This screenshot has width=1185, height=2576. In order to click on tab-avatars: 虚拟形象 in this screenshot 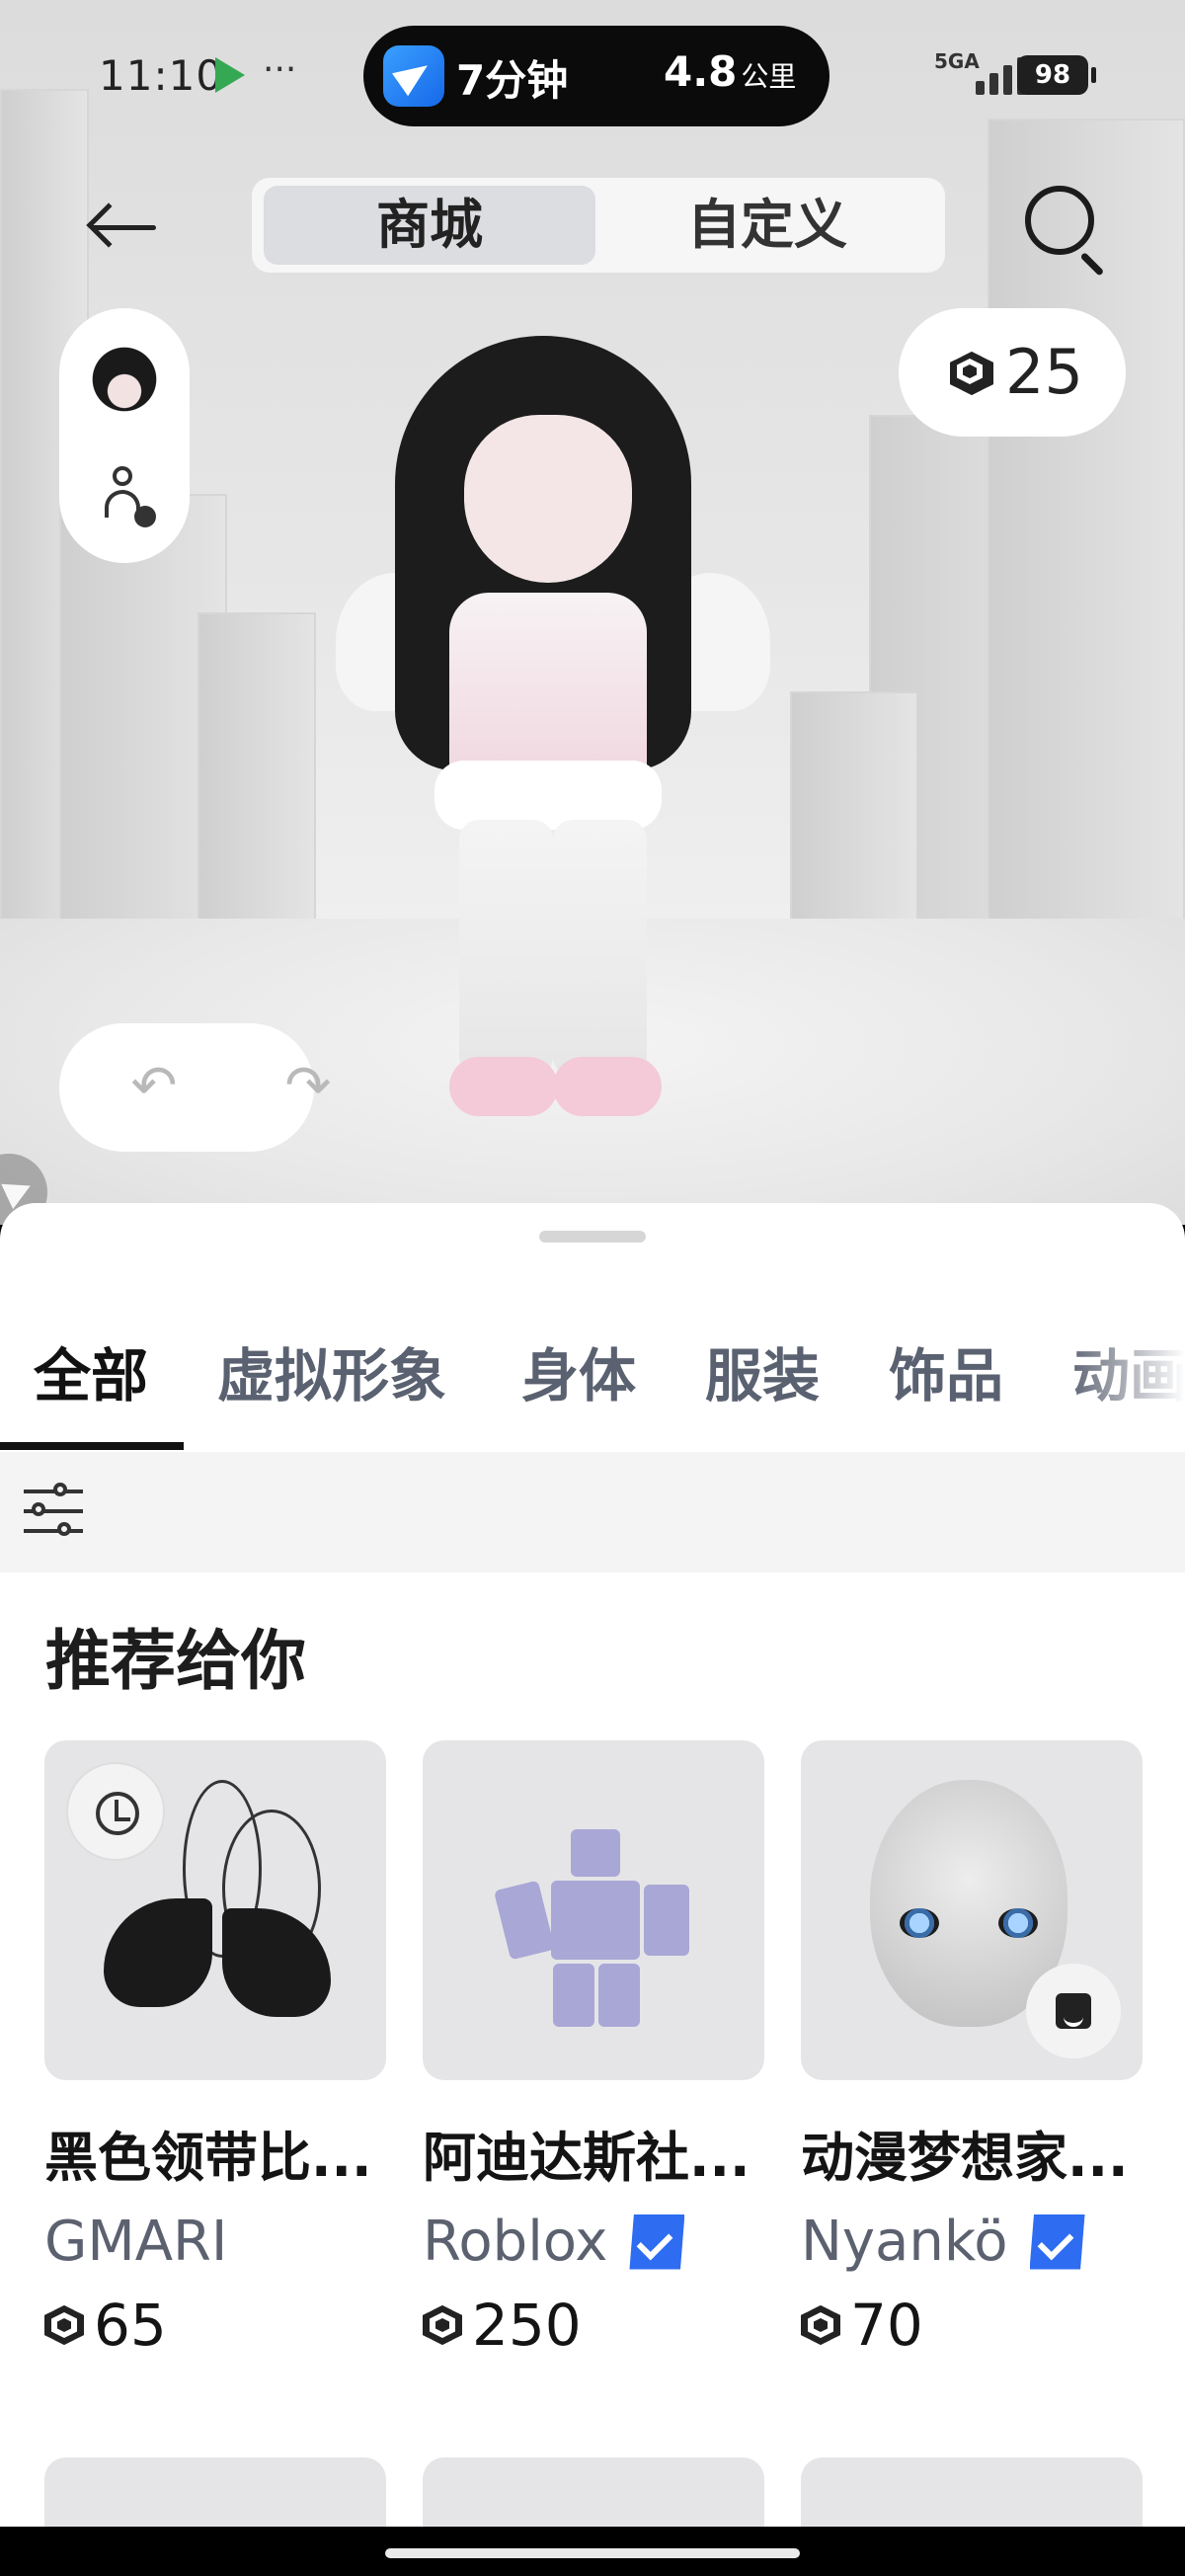, I will do `click(332, 1370)`.